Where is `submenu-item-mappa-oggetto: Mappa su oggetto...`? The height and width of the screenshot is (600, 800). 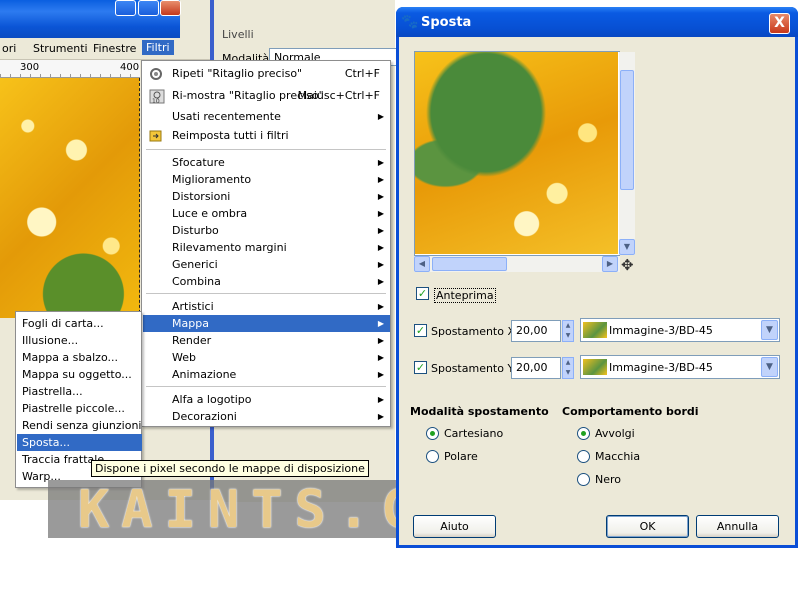
submenu-item-mappa-oggetto: Mappa su oggetto... is located at coordinates (79, 374).